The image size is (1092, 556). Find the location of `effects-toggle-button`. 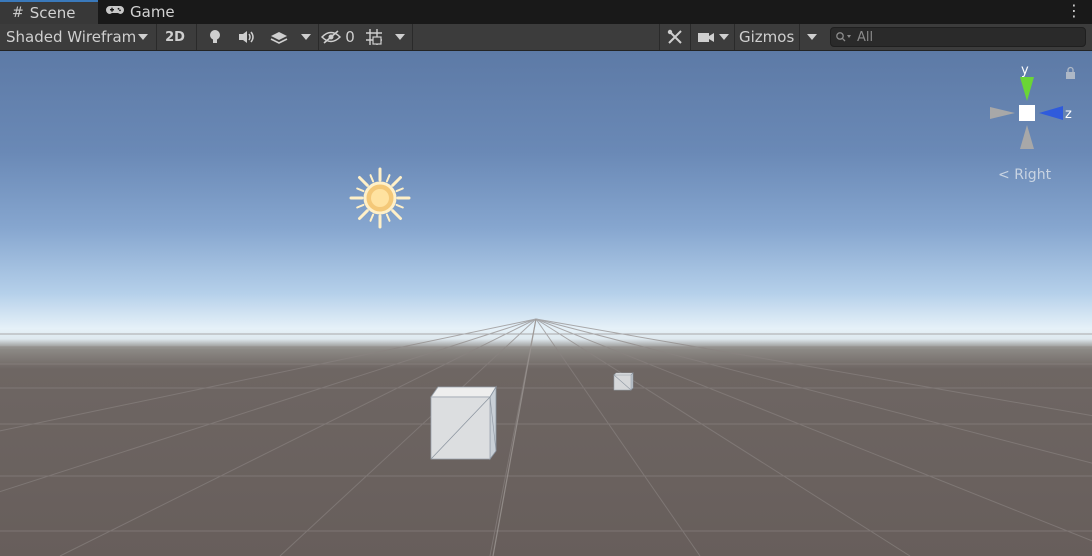

effects-toggle-button is located at coordinates (279, 37).